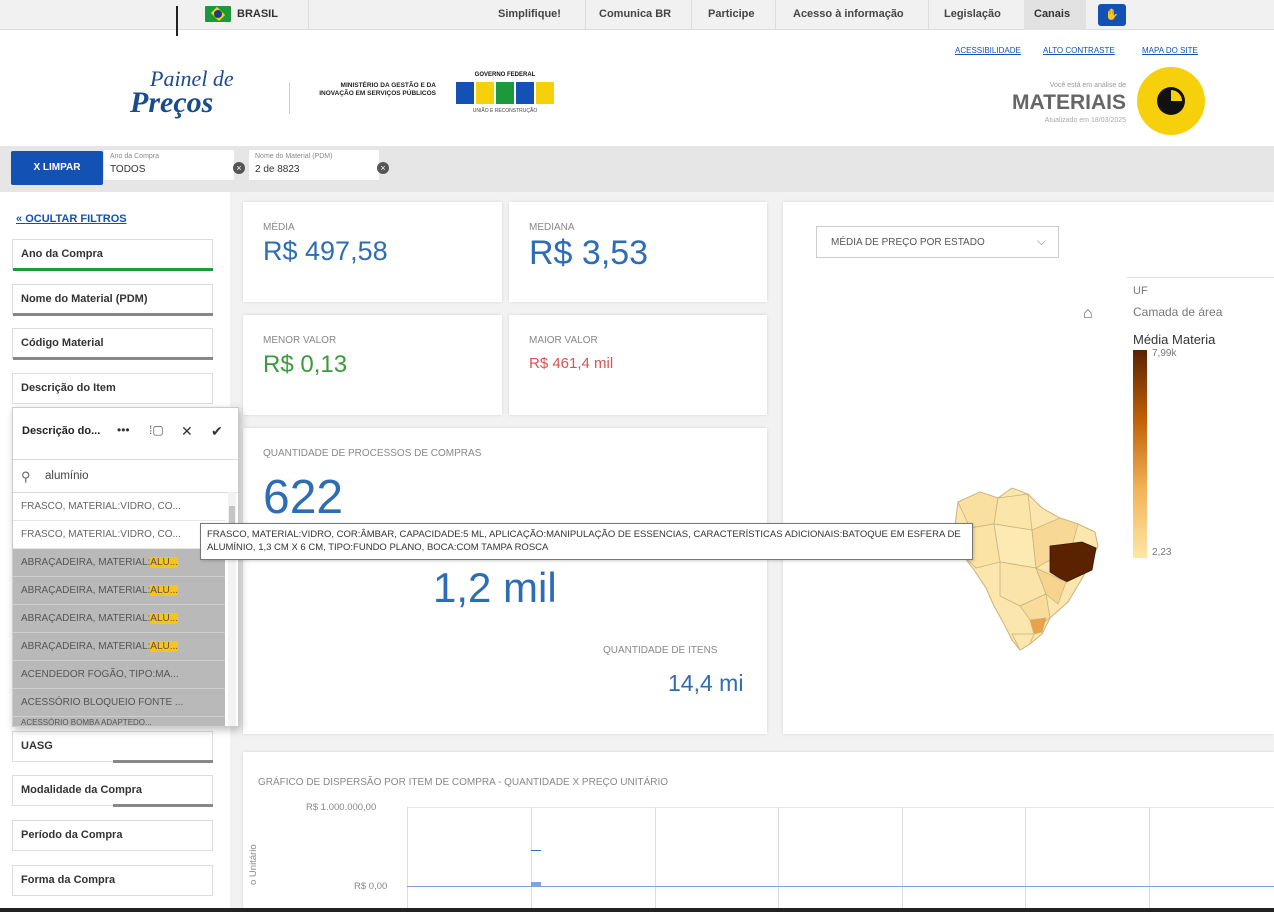 The height and width of the screenshot is (912, 1274). Describe the element at coordinates (552, 227) in the screenshot. I see `mediana-label: MEDIANA` at that location.